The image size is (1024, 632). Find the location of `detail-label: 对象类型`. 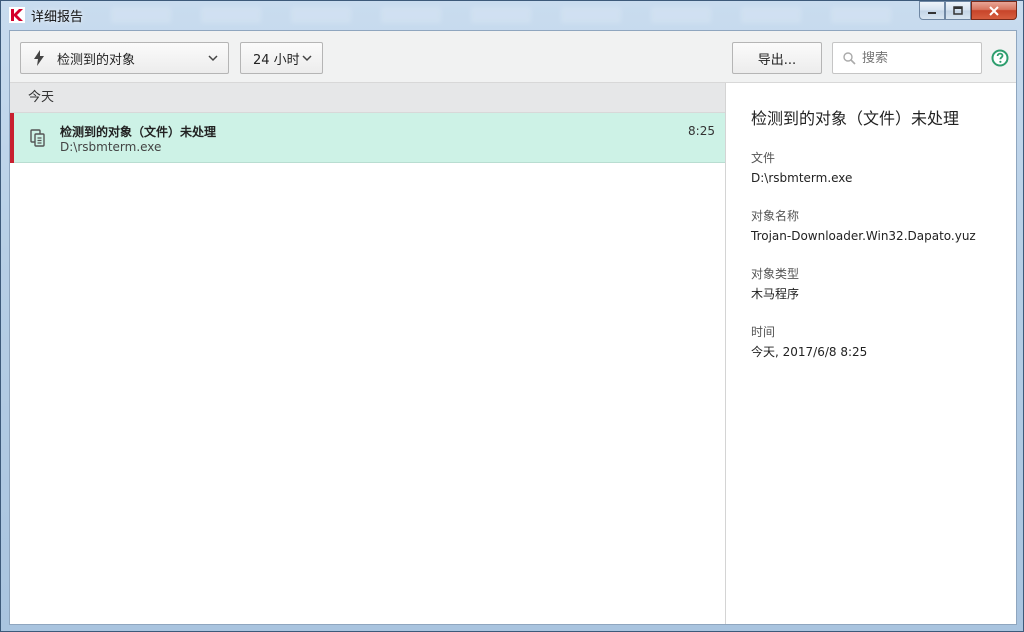

detail-label: 对象类型 is located at coordinates (775, 274).